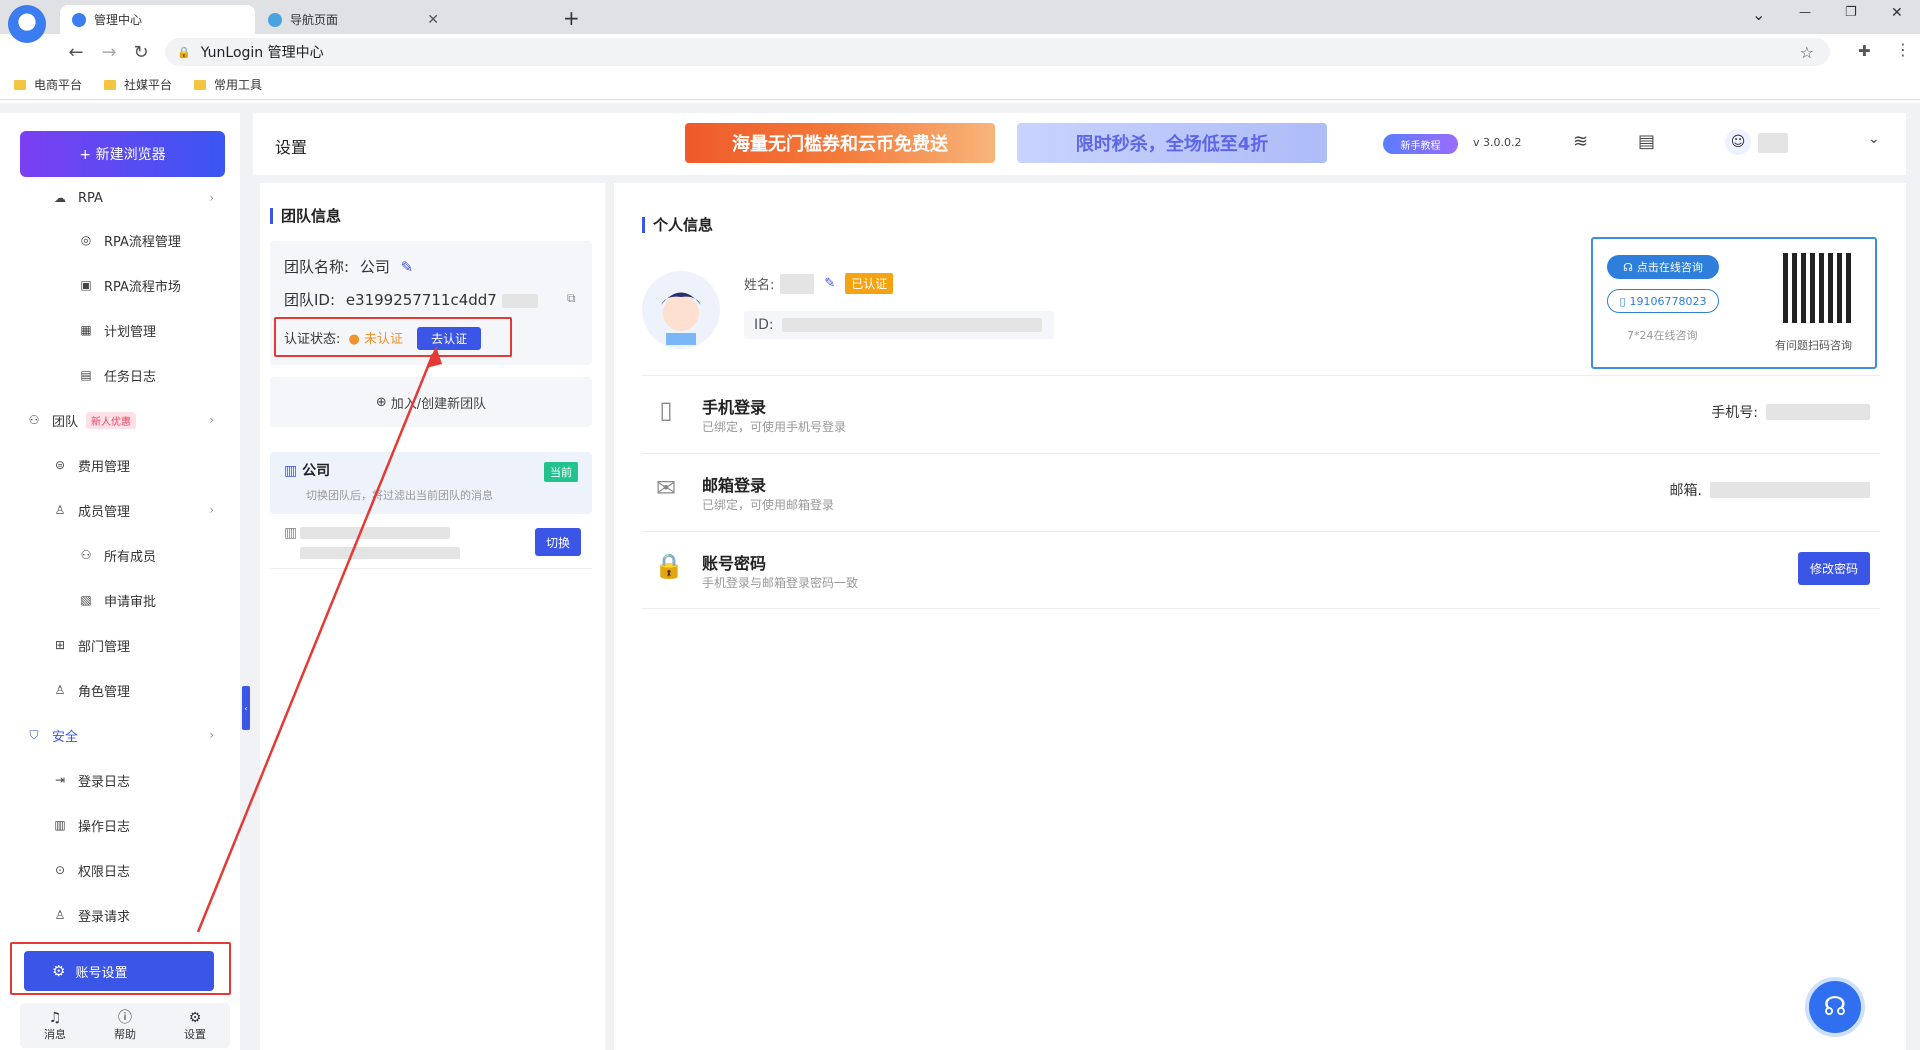 Image resolution: width=1920 pixels, height=1050 pixels. Describe the element at coordinates (211, 510) in the screenshot. I see `chevron-right-icon: ›` at that location.